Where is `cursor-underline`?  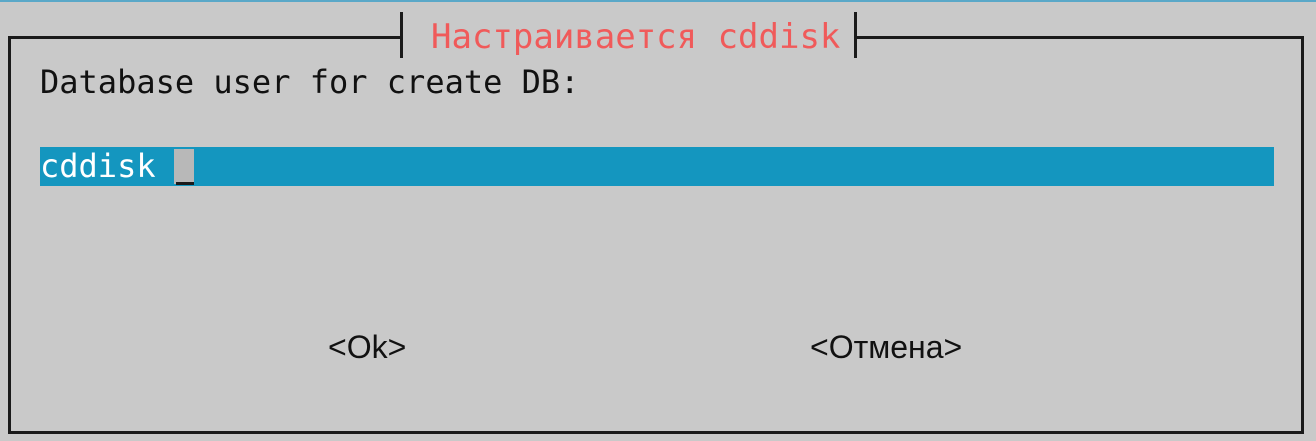 cursor-underline is located at coordinates (185, 183).